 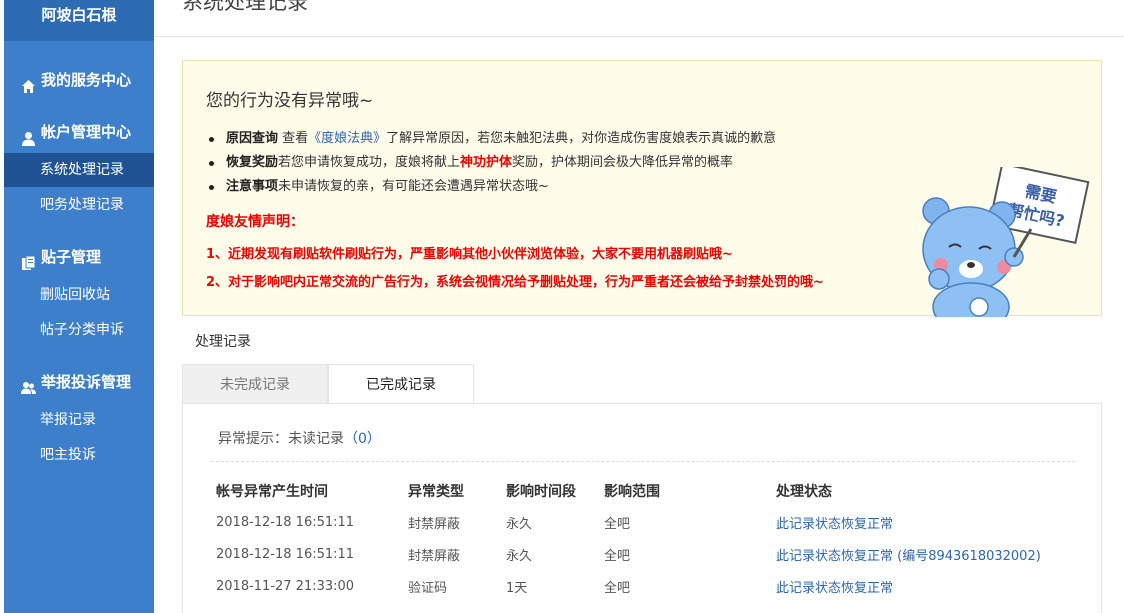 I want to click on unread-hint: 异常提示：未读记录（0）, so click(x=299, y=438).